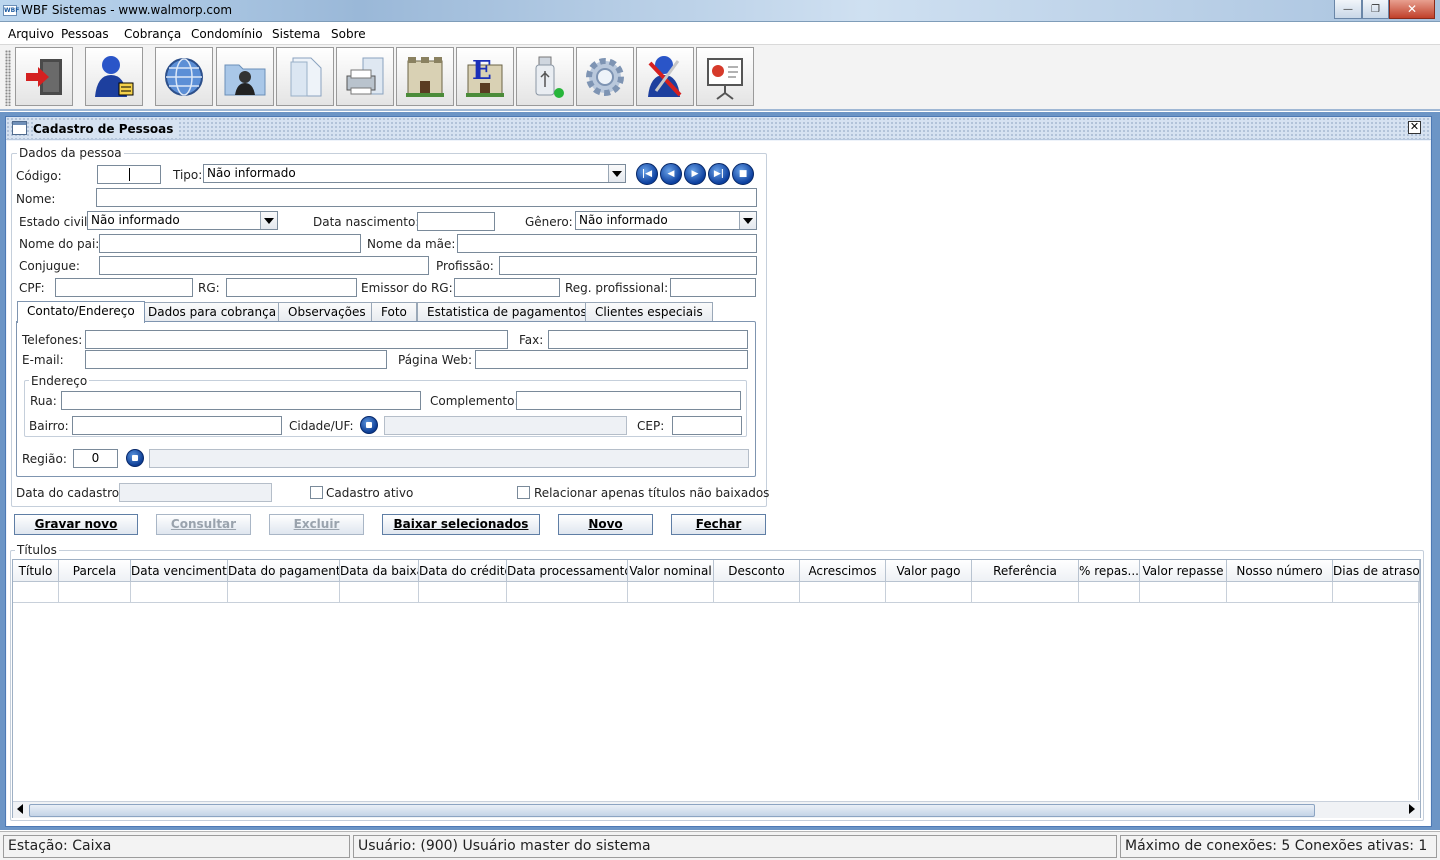 The image size is (1440, 860). Describe the element at coordinates (426, 197) in the screenshot. I see `nome-field` at that location.